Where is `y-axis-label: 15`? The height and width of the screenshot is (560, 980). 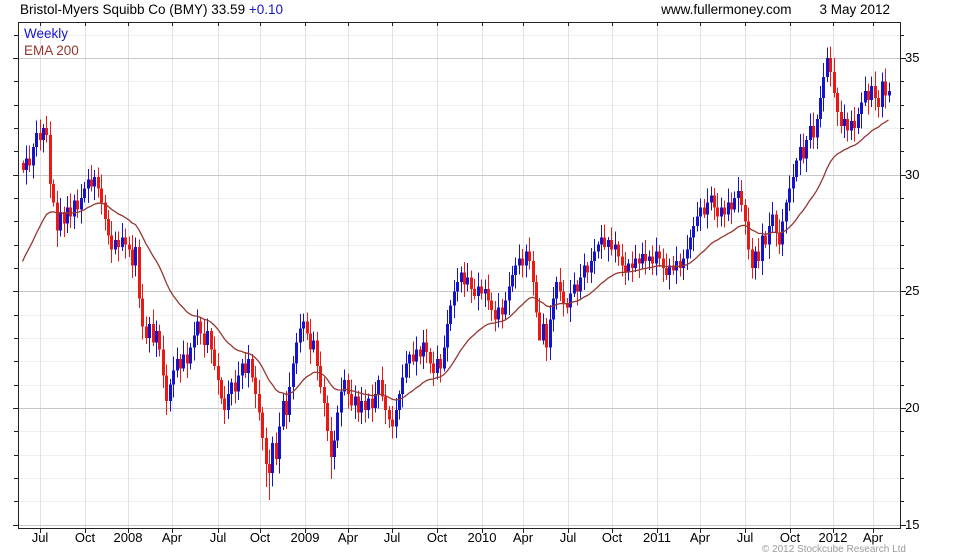
y-axis-label: 15 is located at coordinates (912, 524).